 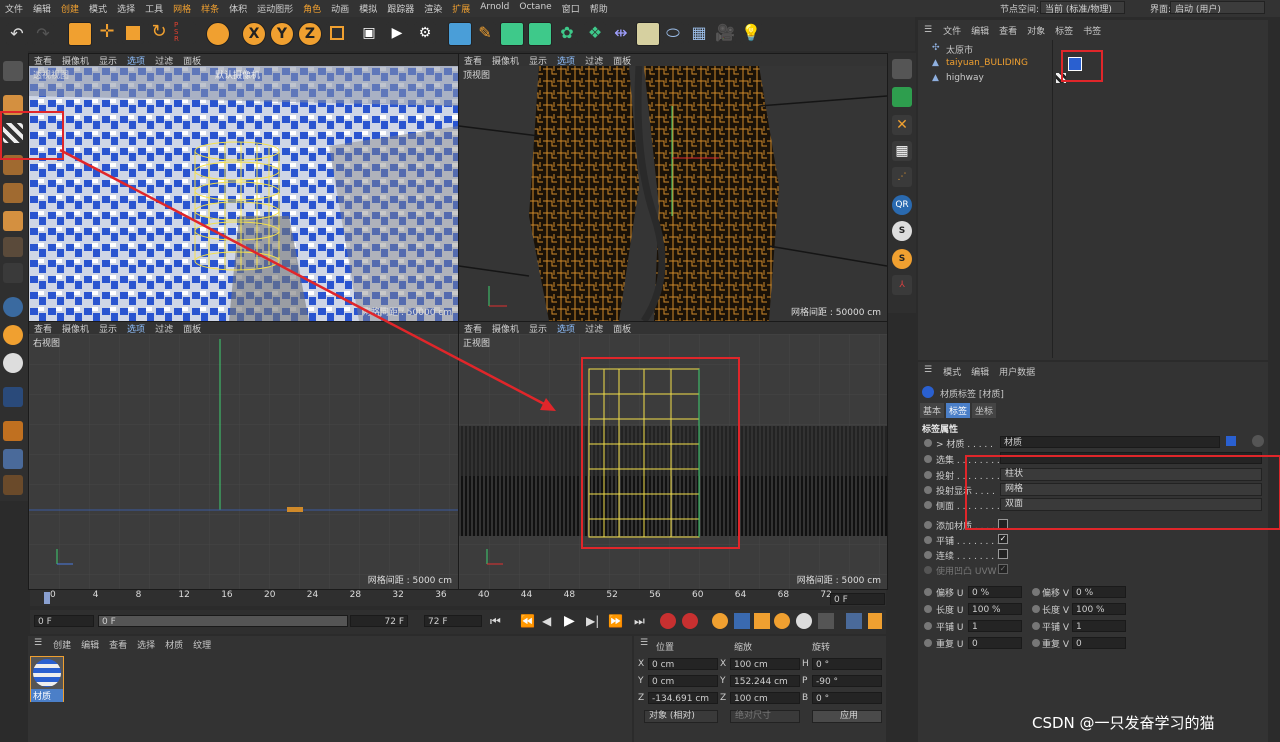 What do you see at coordinates (782, 621) in the screenshot?
I see `key-rotation-icon` at bounding box center [782, 621].